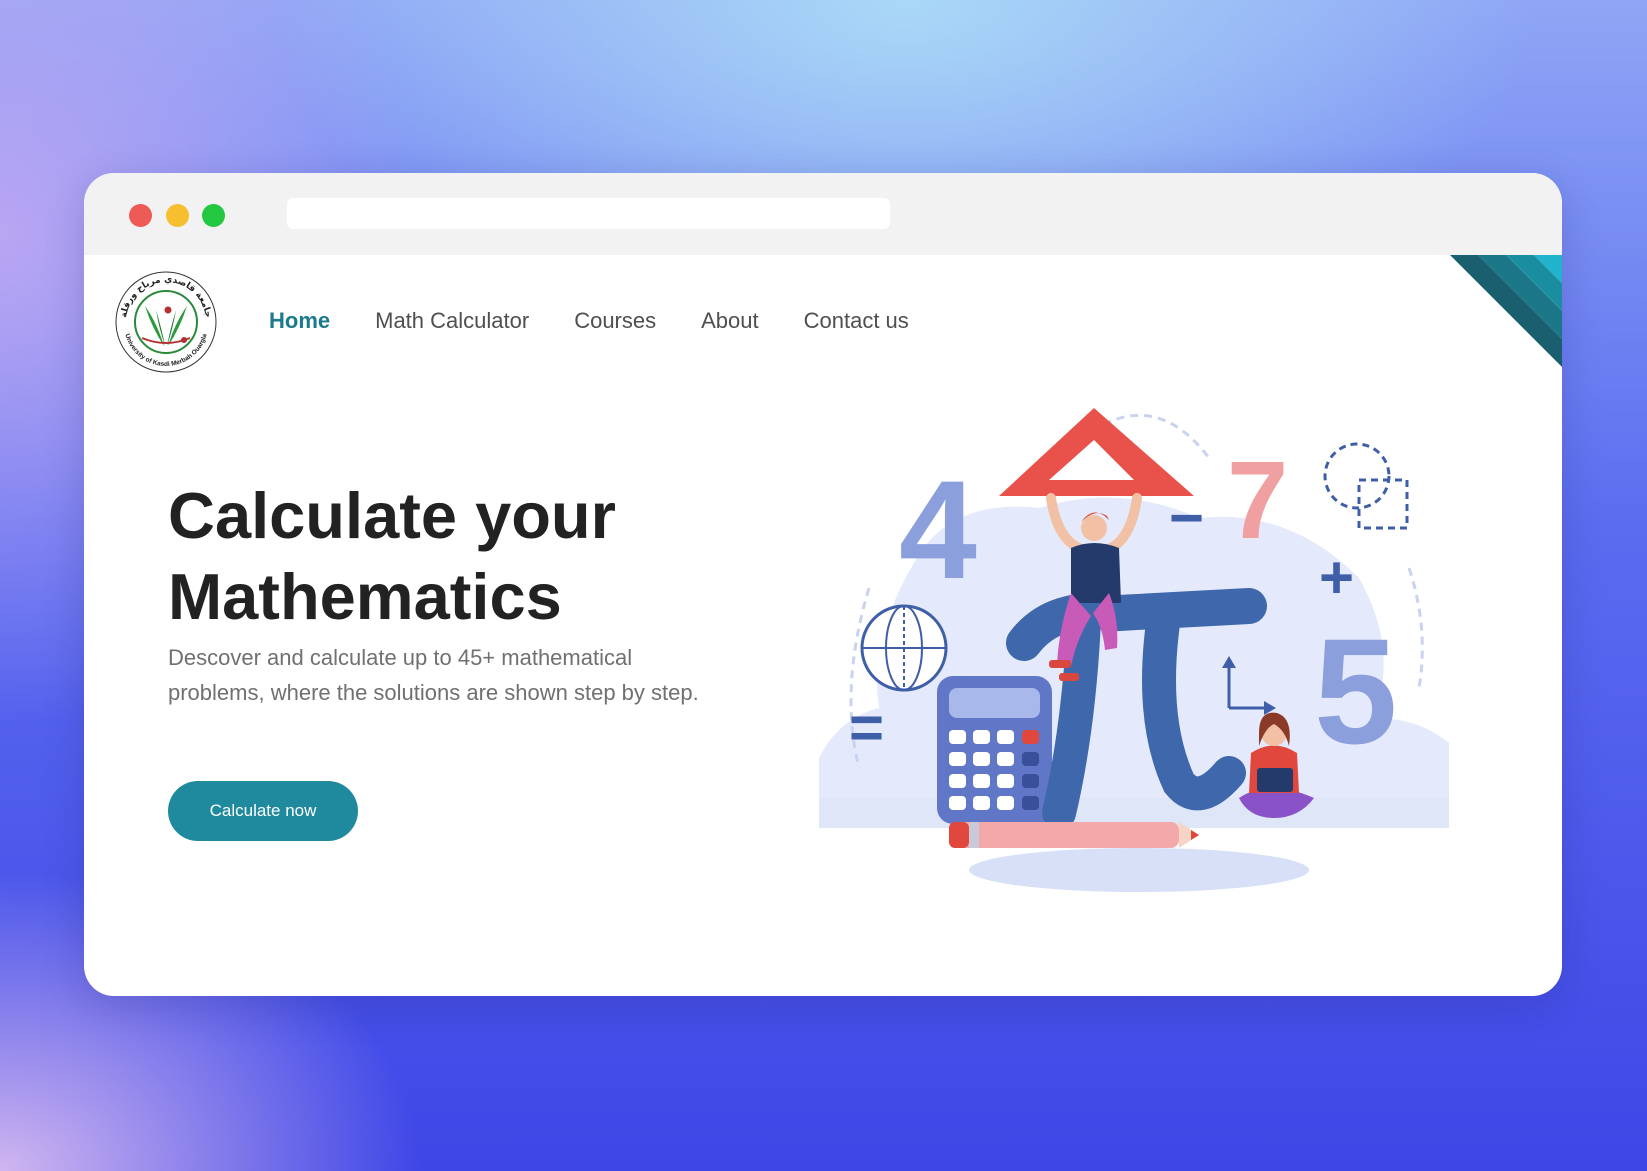 This screenshot has width=1647, height=1171. What do you see at coordinates (1074, 835) in the screenshot?
I see `pencil-icon` at bounding box center [1074, 835].